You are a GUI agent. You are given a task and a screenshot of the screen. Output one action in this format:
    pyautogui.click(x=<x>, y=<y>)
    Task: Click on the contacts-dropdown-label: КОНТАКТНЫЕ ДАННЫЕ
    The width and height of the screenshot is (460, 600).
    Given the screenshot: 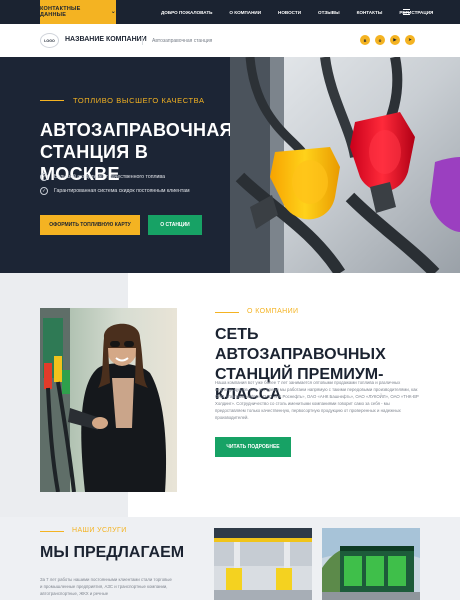 What is the action you would take?
    pyautogui.click(x=60, y=12)
    